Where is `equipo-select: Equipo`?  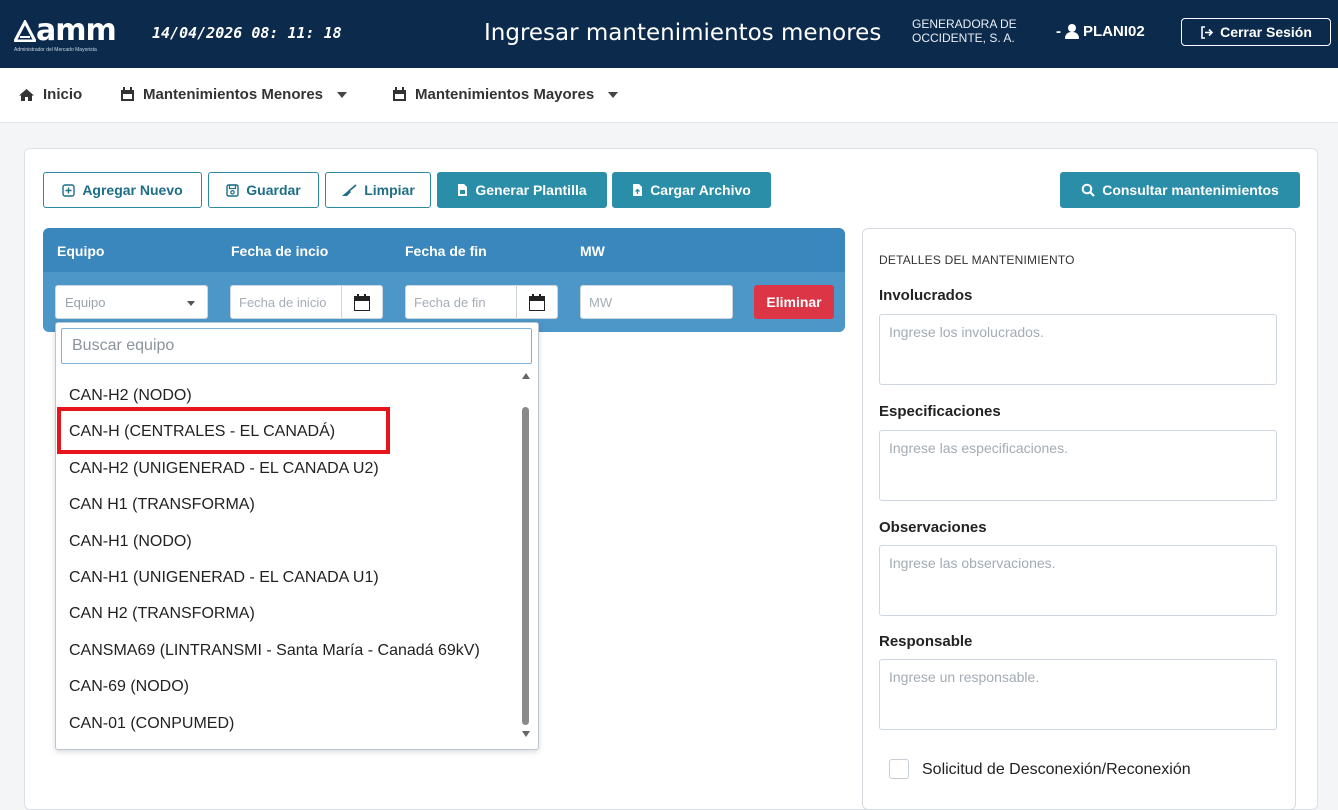
equipo-select: Equipo is located at coordinates (131, 302).